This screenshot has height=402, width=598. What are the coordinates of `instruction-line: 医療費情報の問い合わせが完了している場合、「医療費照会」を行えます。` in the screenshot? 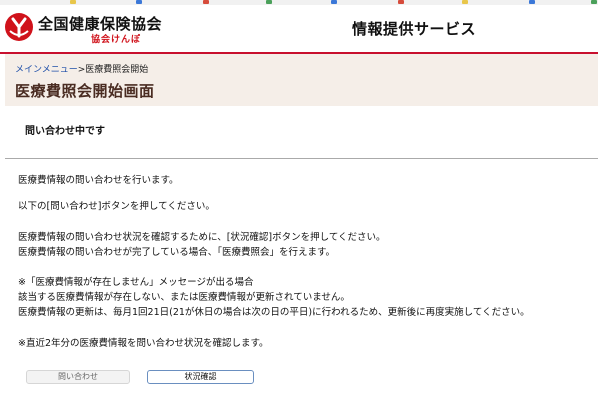 It's located at (177, 252).